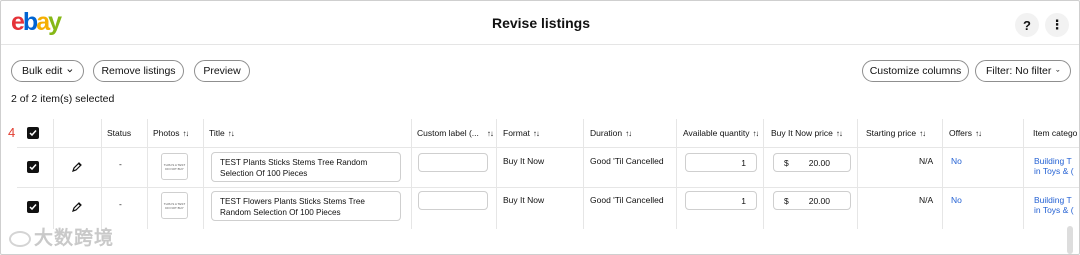 The width and height of the screenshot is (1080, 255). What do you see at coordinates (42, 71) in the screenshot?
I see `bulk-edit-label: Bulk edit` at bounding box center [42, 71].